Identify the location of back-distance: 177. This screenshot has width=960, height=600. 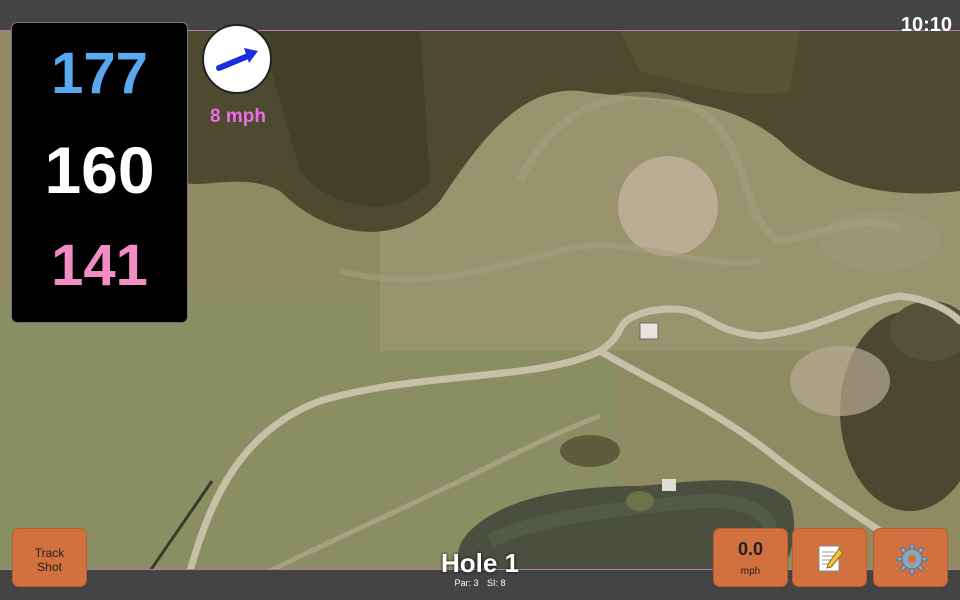
(99, 73).